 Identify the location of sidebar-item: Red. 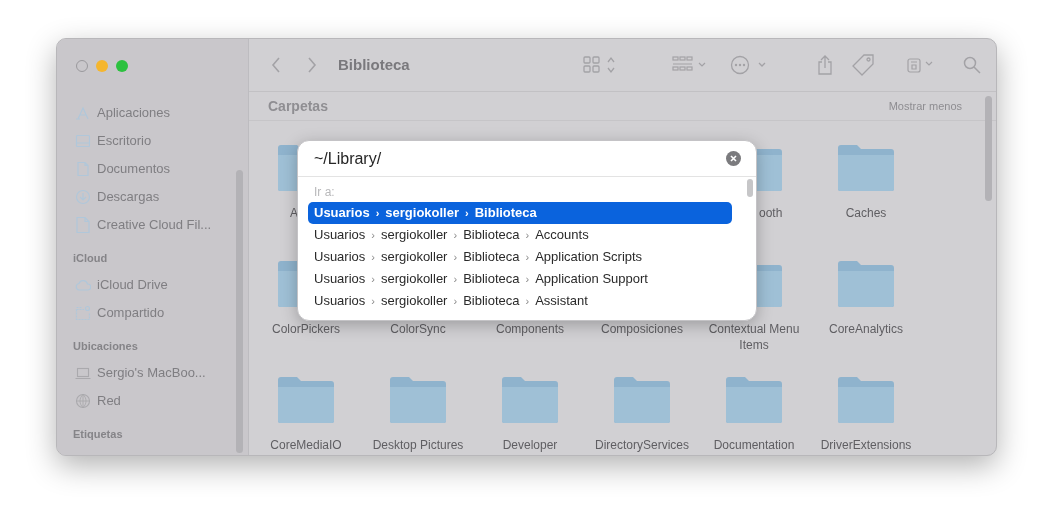
(145, 401).